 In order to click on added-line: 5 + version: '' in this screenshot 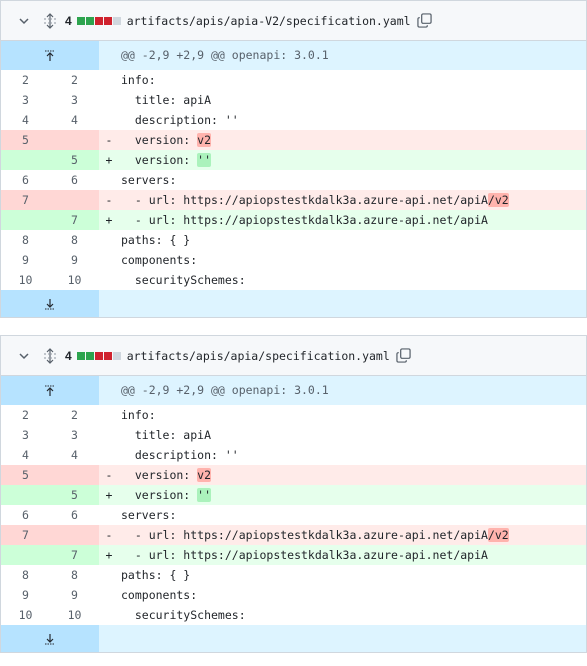, I will do `click(293, 495)`.